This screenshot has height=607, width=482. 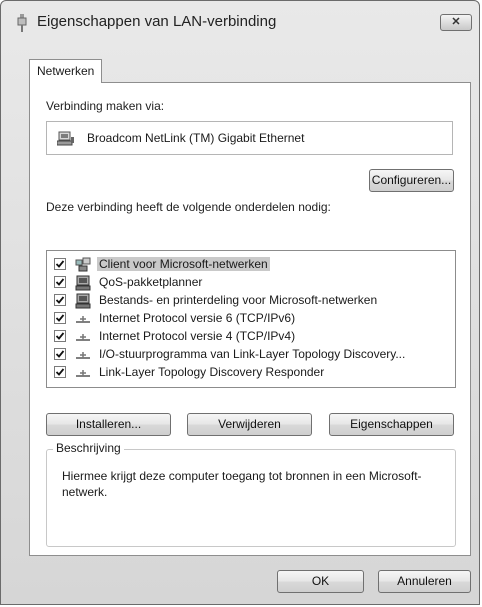 I want to click on uninstall-button: Verwijderen, so click(x=249, y=424).